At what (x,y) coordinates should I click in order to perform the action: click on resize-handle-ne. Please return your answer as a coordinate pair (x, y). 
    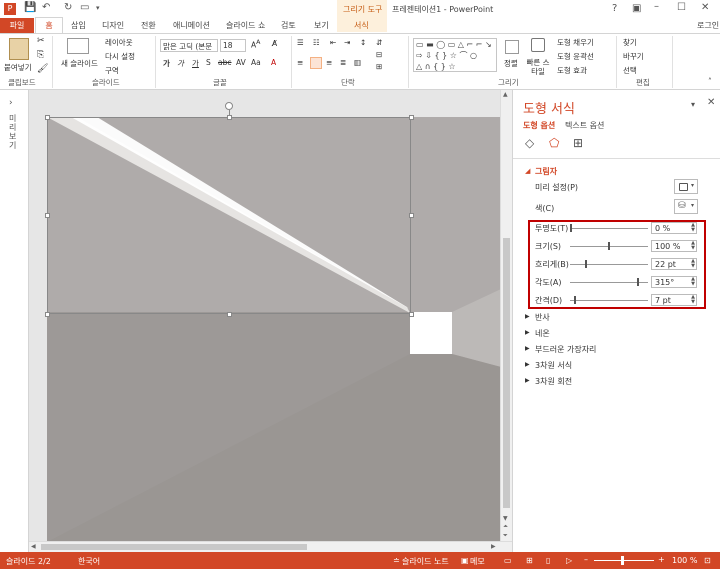
    Looking at the image, I should click on (411, 117).